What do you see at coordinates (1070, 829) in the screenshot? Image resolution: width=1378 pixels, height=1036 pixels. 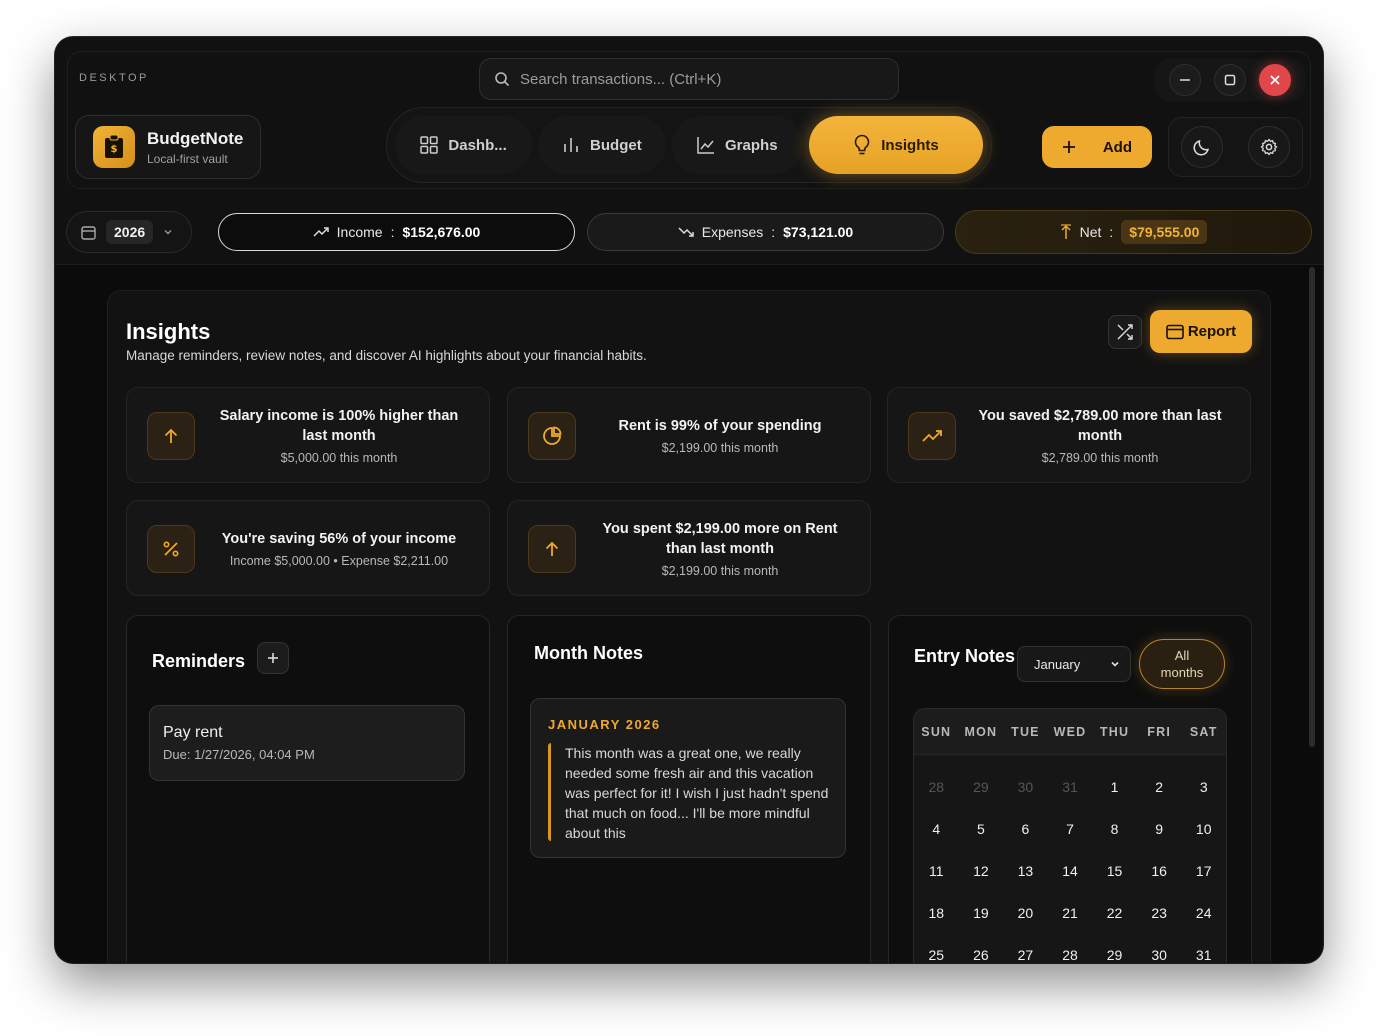 I see `calendar-day: 7` at bounding box center [1070, 829].